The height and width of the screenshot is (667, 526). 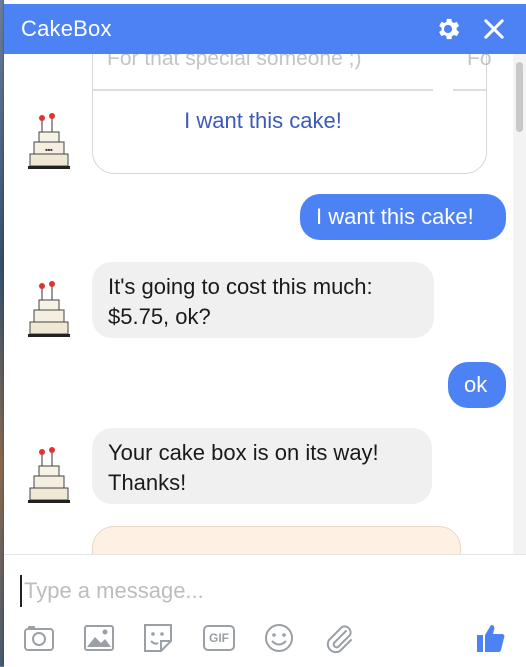 What do you see at coordinates (479, 62) in the screenshot?
I see `next-card-peek: Fo` at bounding box center [479, 62].